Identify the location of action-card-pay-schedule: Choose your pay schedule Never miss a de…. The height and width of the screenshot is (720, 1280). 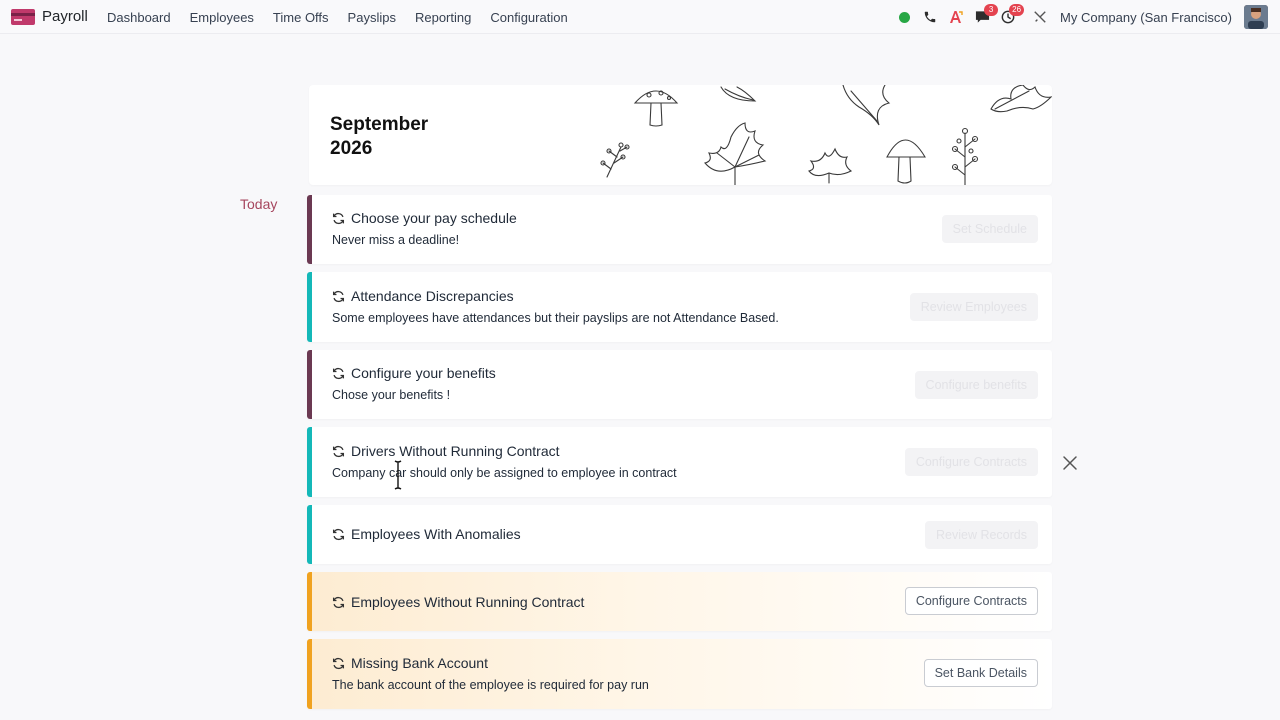
(679, 229).